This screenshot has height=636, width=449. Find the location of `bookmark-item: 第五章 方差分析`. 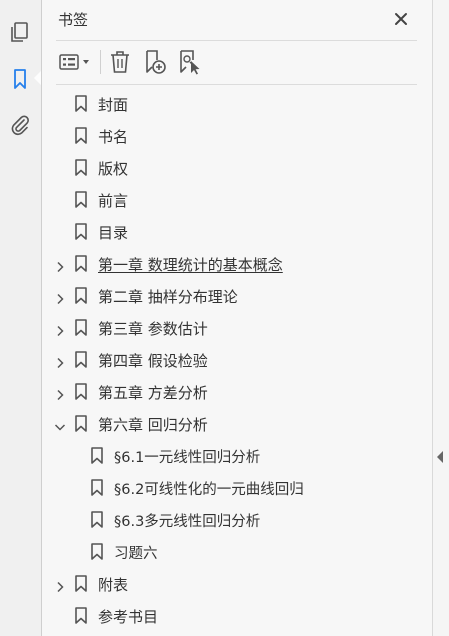

bookmark-item: 第五章 方差分析 is located at coordinates (234, 392).